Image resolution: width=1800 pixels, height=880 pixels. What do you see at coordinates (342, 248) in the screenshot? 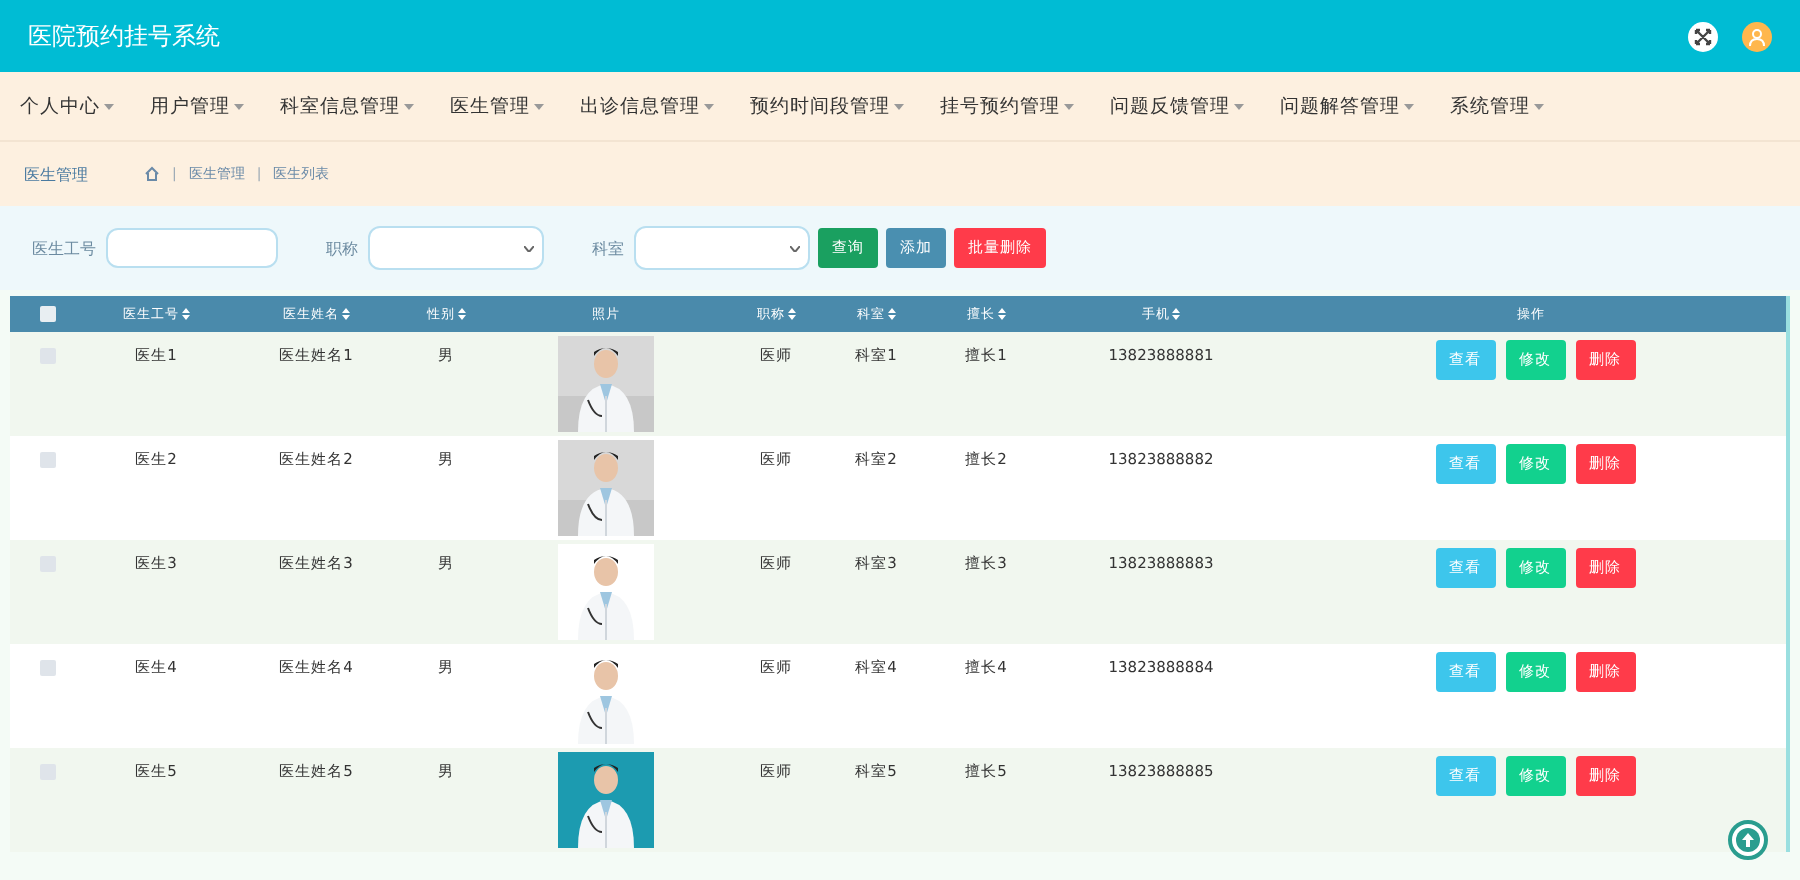
I see `field-label: 职称` at bounding box center [342, 248].